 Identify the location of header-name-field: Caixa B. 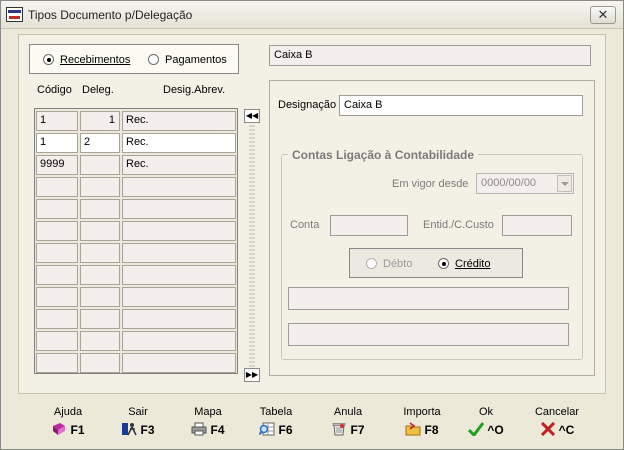
(430, 55).